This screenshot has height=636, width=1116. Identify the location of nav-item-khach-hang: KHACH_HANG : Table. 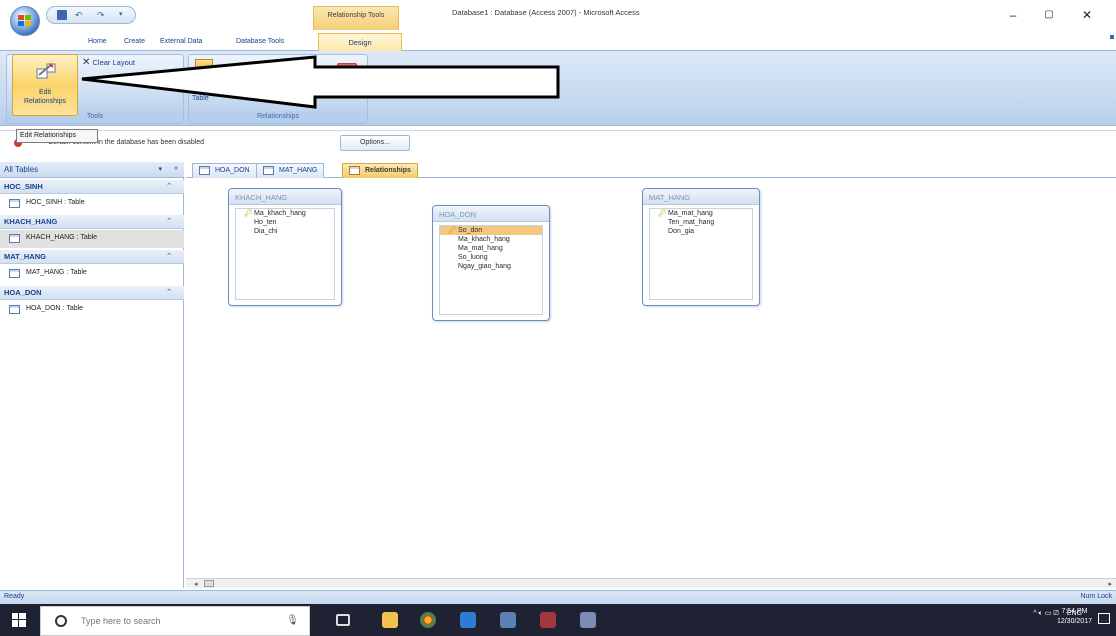
(92, 239).